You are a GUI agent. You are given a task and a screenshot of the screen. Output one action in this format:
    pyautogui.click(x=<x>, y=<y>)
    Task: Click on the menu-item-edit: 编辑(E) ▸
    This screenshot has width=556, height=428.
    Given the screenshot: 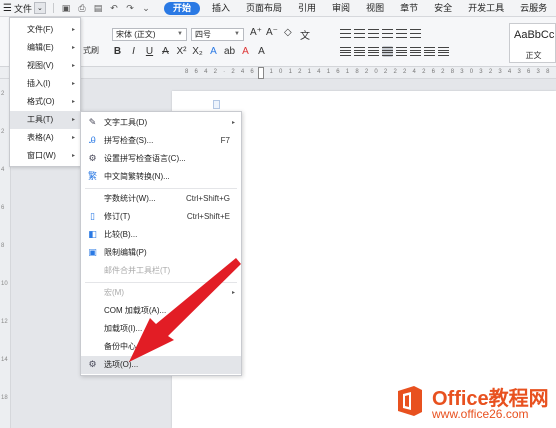 What is the action you would take?
    pyautogui.click(x=45, y=48)
    